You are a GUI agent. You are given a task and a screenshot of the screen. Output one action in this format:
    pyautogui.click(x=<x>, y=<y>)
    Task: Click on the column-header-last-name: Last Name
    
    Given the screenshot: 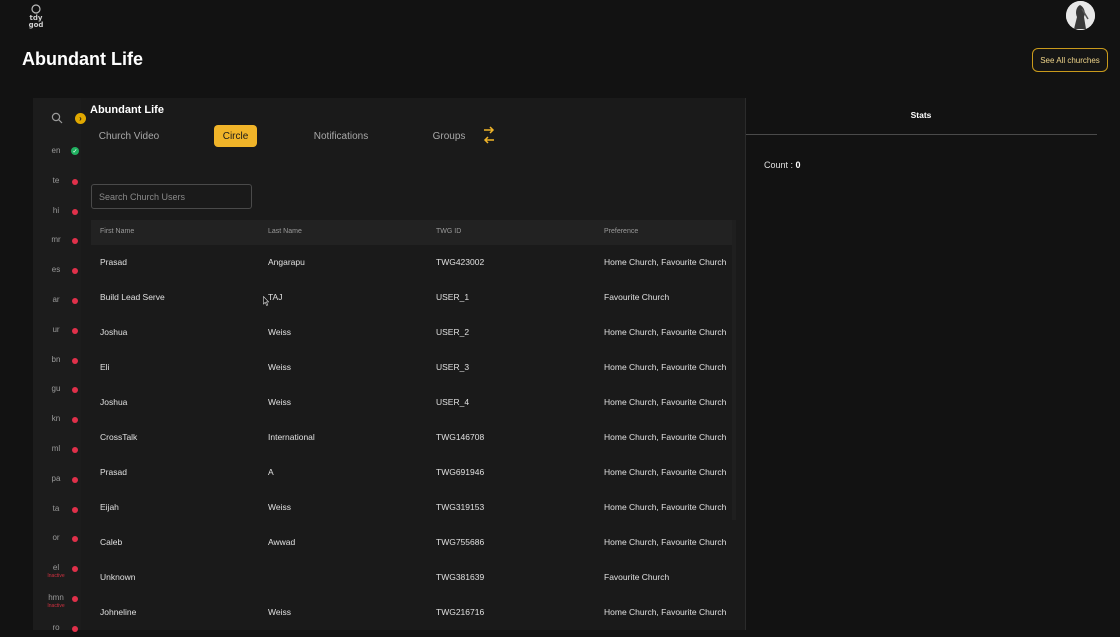 What is the action you would take?
    pyautogui.click(x=285, y=231)
    